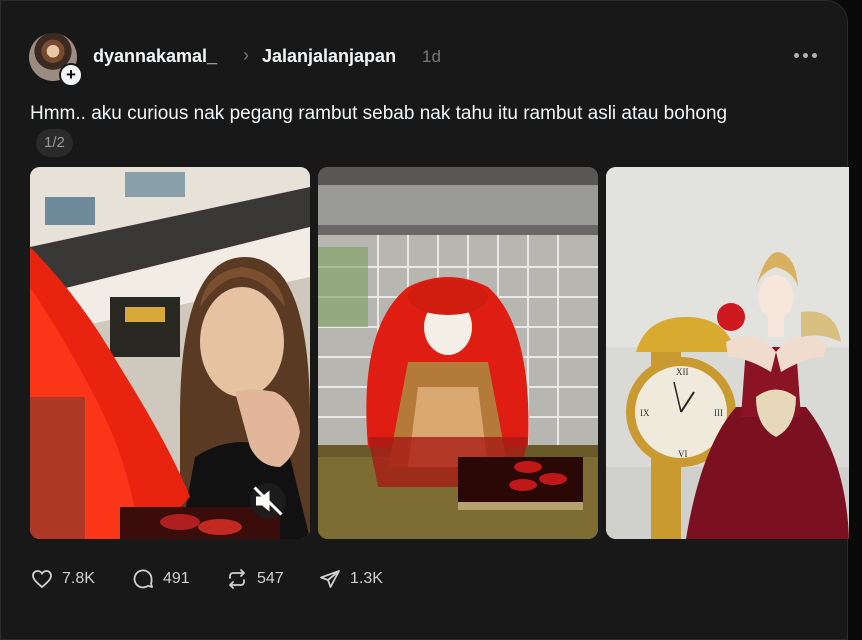 This screenshot has width=862, height=640. I want to click on heart-icon, so click(42, 579).